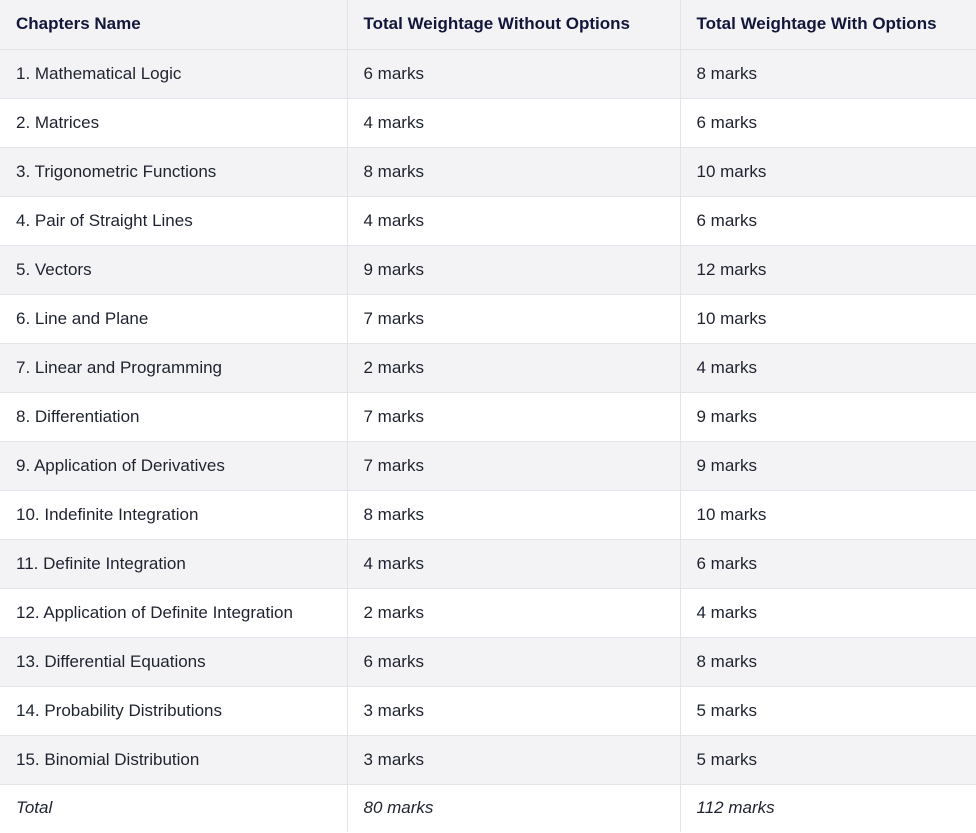 The image size is (976, 833). Describe the element at coordinates (514, 807) in the screenshot. I see `total-without-options-cell: 80 marks` at that location.